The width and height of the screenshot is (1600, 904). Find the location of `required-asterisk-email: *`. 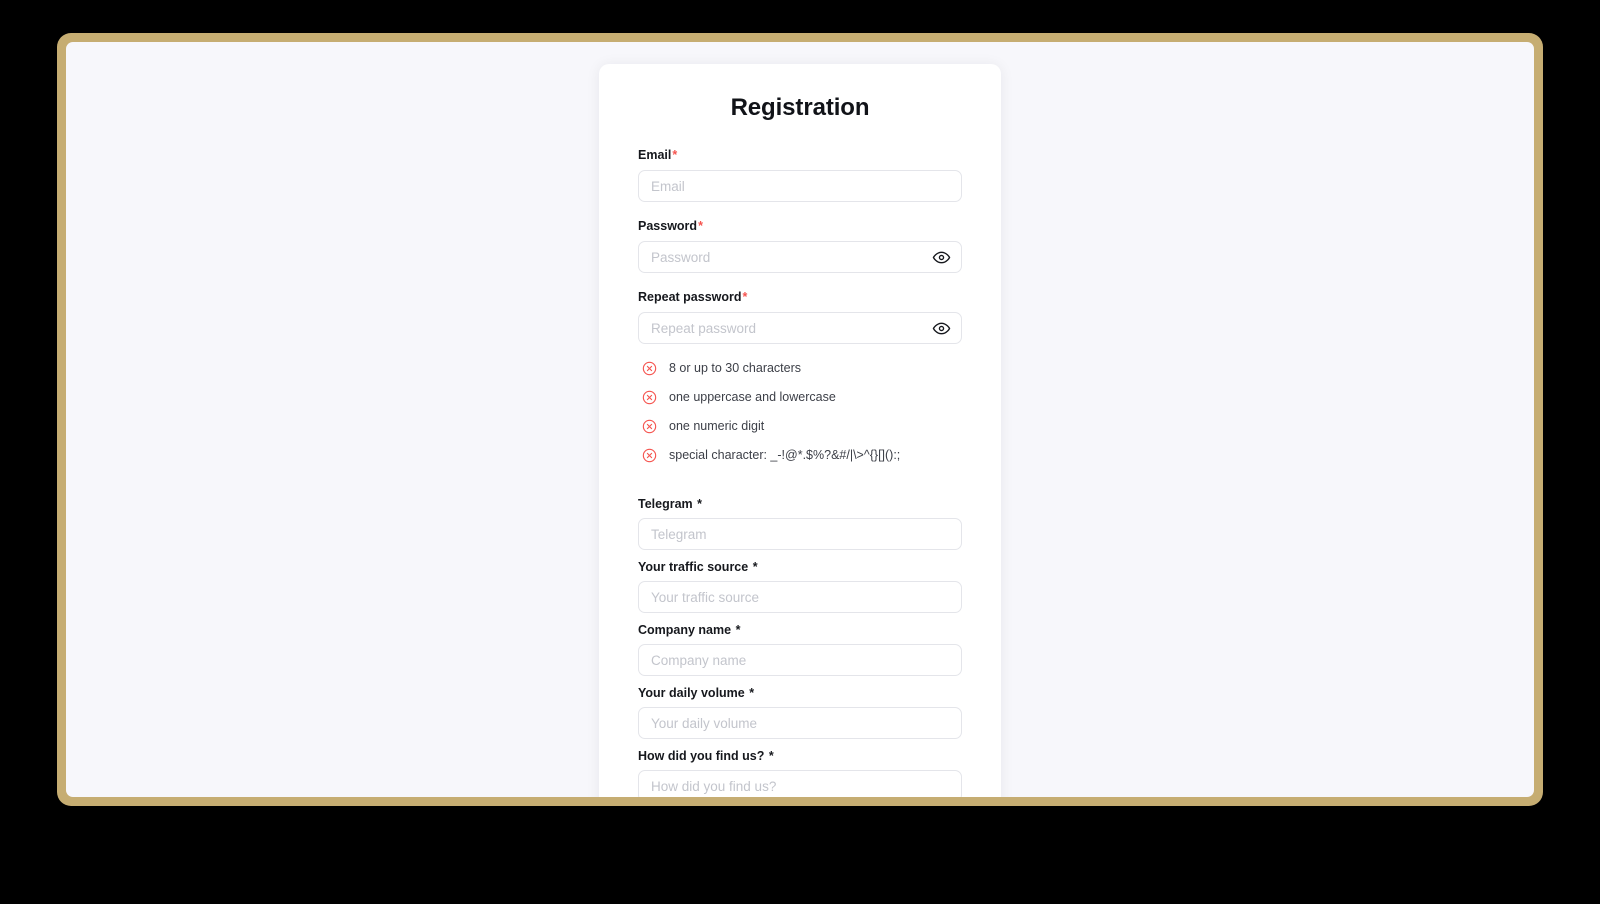

required-asterisk-email: * is located at coordinates (675, 155).